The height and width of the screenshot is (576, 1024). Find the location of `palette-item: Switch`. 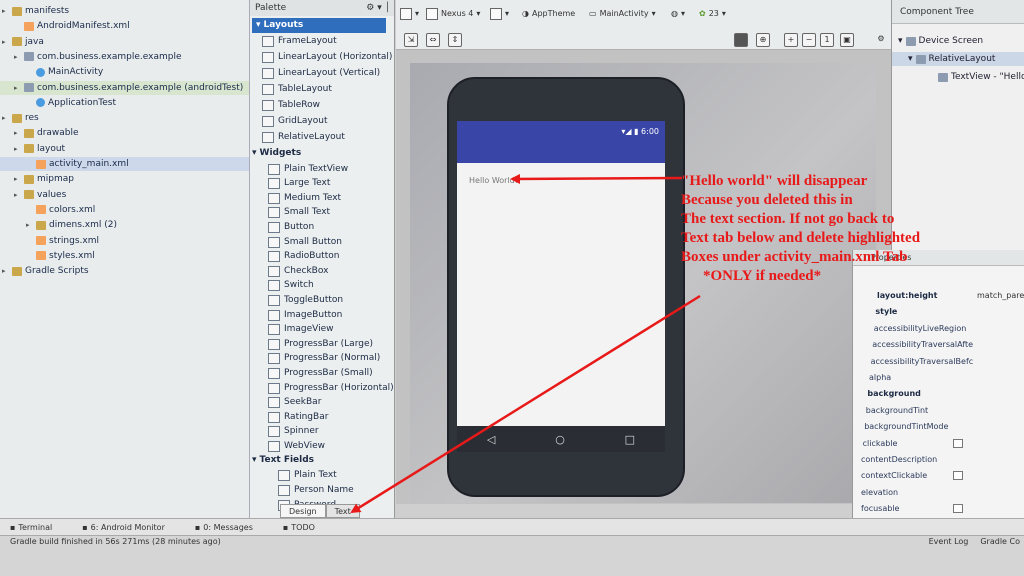

palette-item: Switch is located at coordinates (291, 285).